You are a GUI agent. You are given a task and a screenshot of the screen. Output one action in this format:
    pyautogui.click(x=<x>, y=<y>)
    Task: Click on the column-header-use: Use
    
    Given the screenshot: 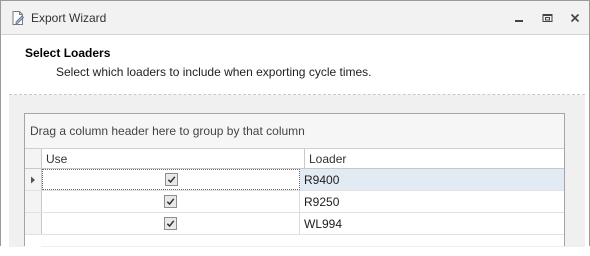 What is the action you would take?
    pyautogui.click(x=173, y=158)
    